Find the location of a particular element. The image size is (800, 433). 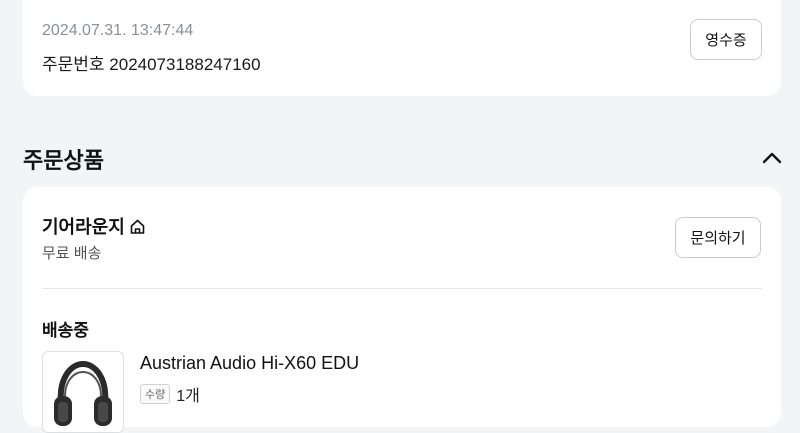

quantity-label: 수량 is located at coordinates (155, 394).